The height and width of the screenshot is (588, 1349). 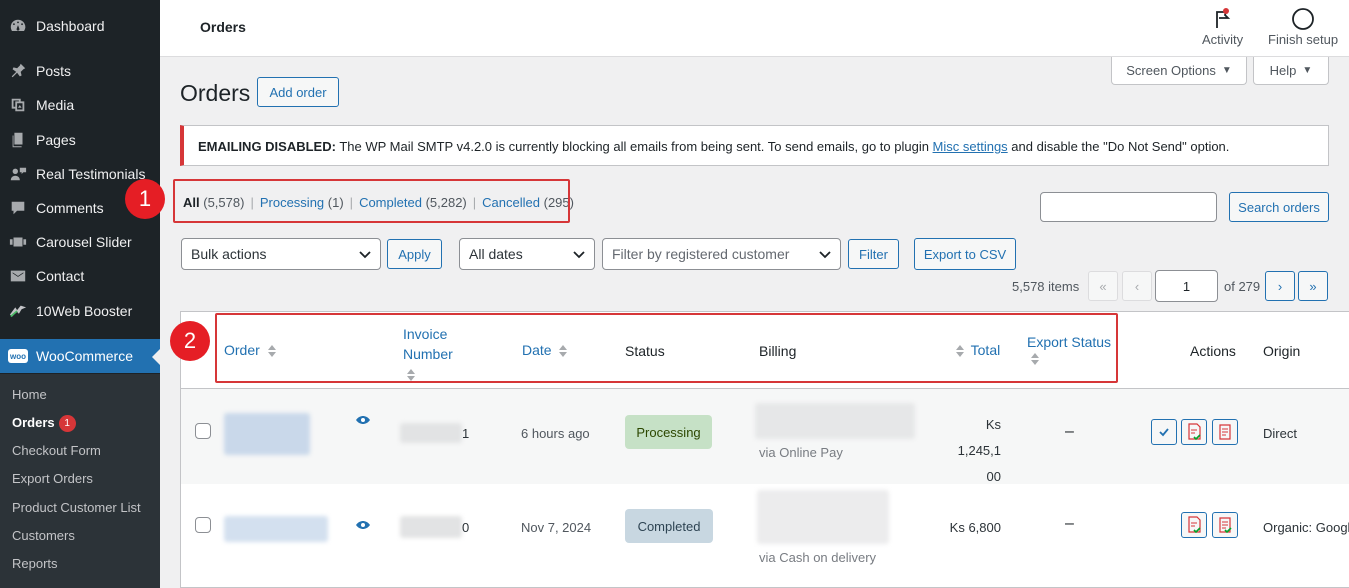 What do you see at coordinates (80, 26) in the screenshot?
I see `sidebar-item-dashboard: Dashboard` at bounding box center [80, 26].